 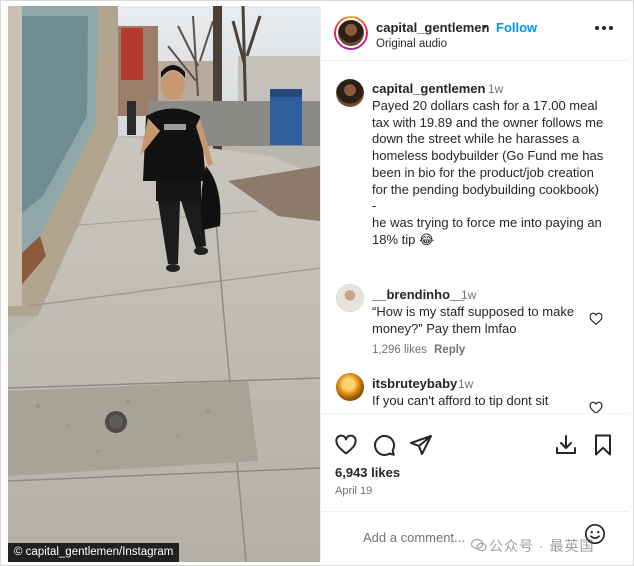 What do you see at coordinates (350, 93) in the screenshot?
I see `caption-avatar` at bounding box center [350, 93].